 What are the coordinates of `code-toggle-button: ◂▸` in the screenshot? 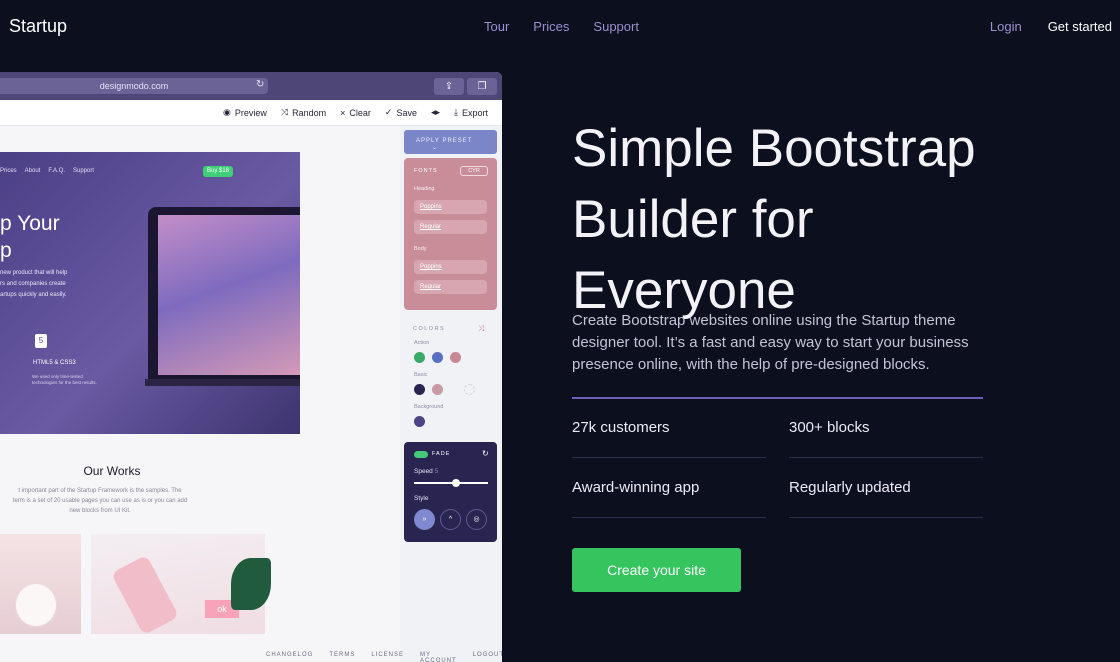 It's located at (435, 112).